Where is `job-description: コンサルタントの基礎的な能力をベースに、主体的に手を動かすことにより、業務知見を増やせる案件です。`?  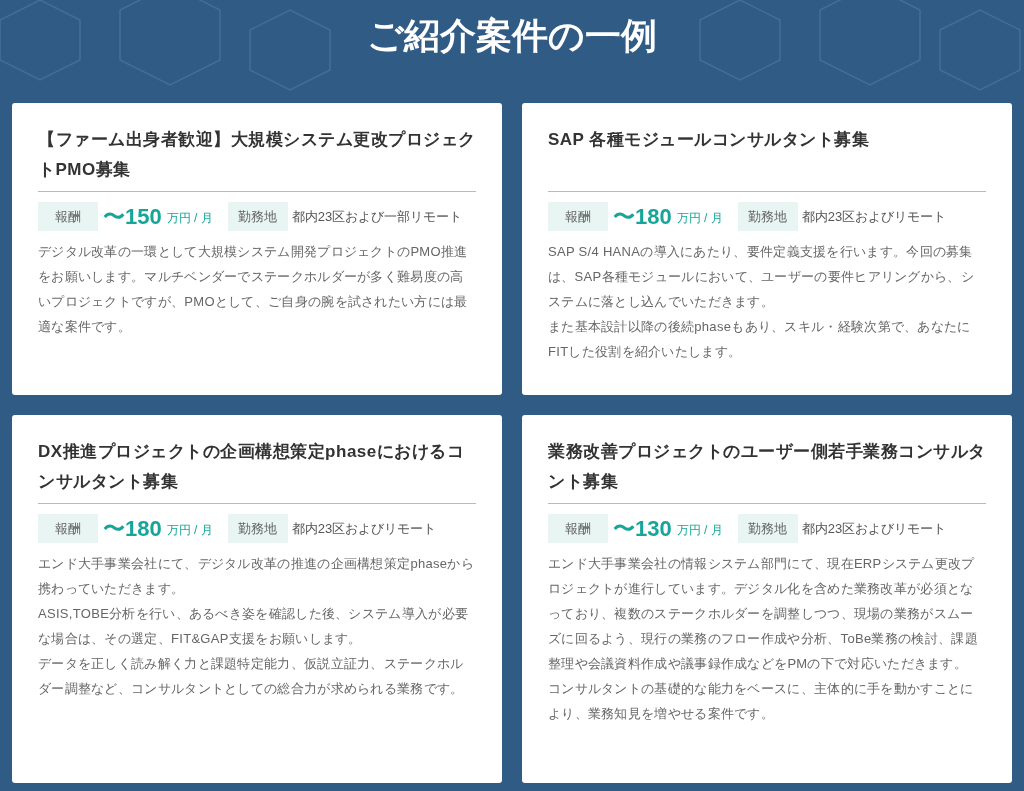
job-description: コンサルタントの基礎的な能力をベースに、主体的に手を動かすことにより、業務知見を増やせる案件です。 is located at coordinates (761, 701).